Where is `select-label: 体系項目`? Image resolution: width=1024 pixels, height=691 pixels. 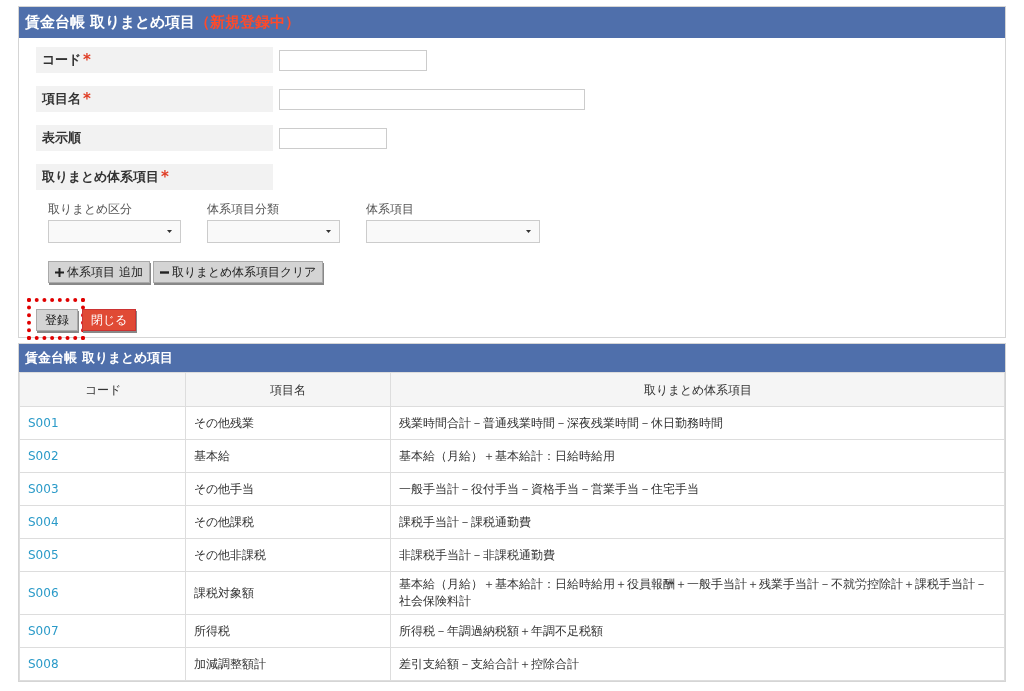
select-label: 体系項目 is located at coordinates (390, 209).